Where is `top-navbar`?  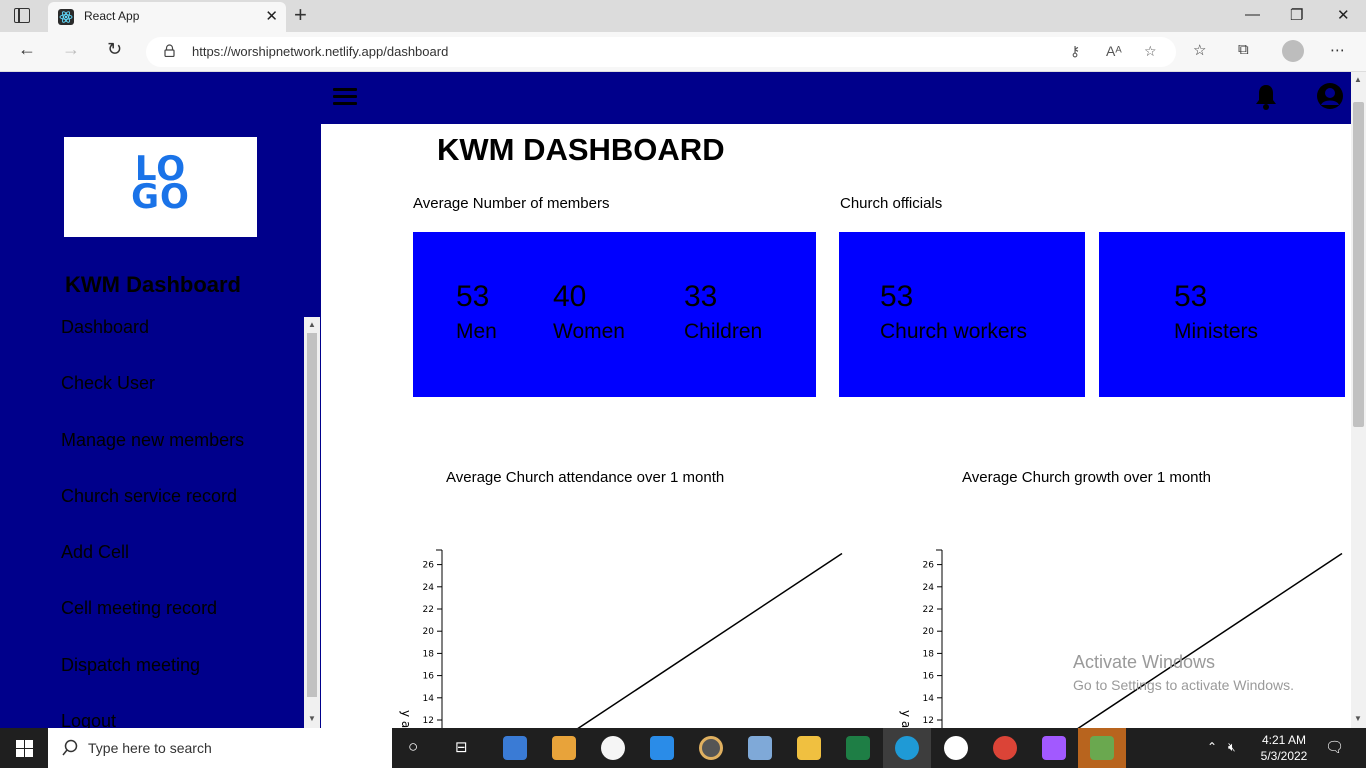 top-navbar is located at coordinates (836, 98).